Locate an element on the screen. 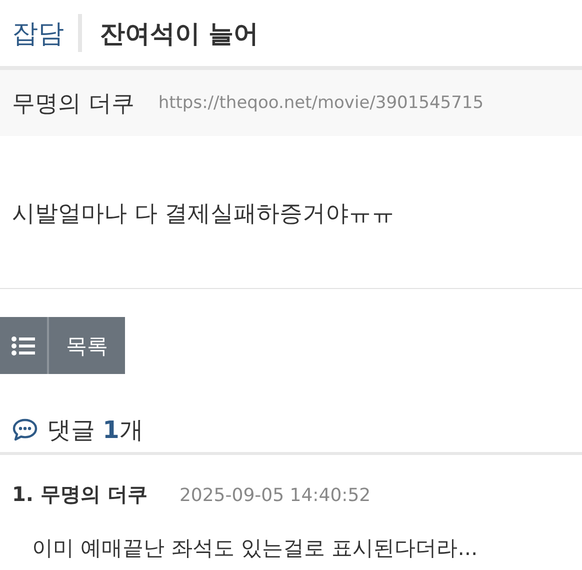  comment-icon is located at coordinates (25, 430).